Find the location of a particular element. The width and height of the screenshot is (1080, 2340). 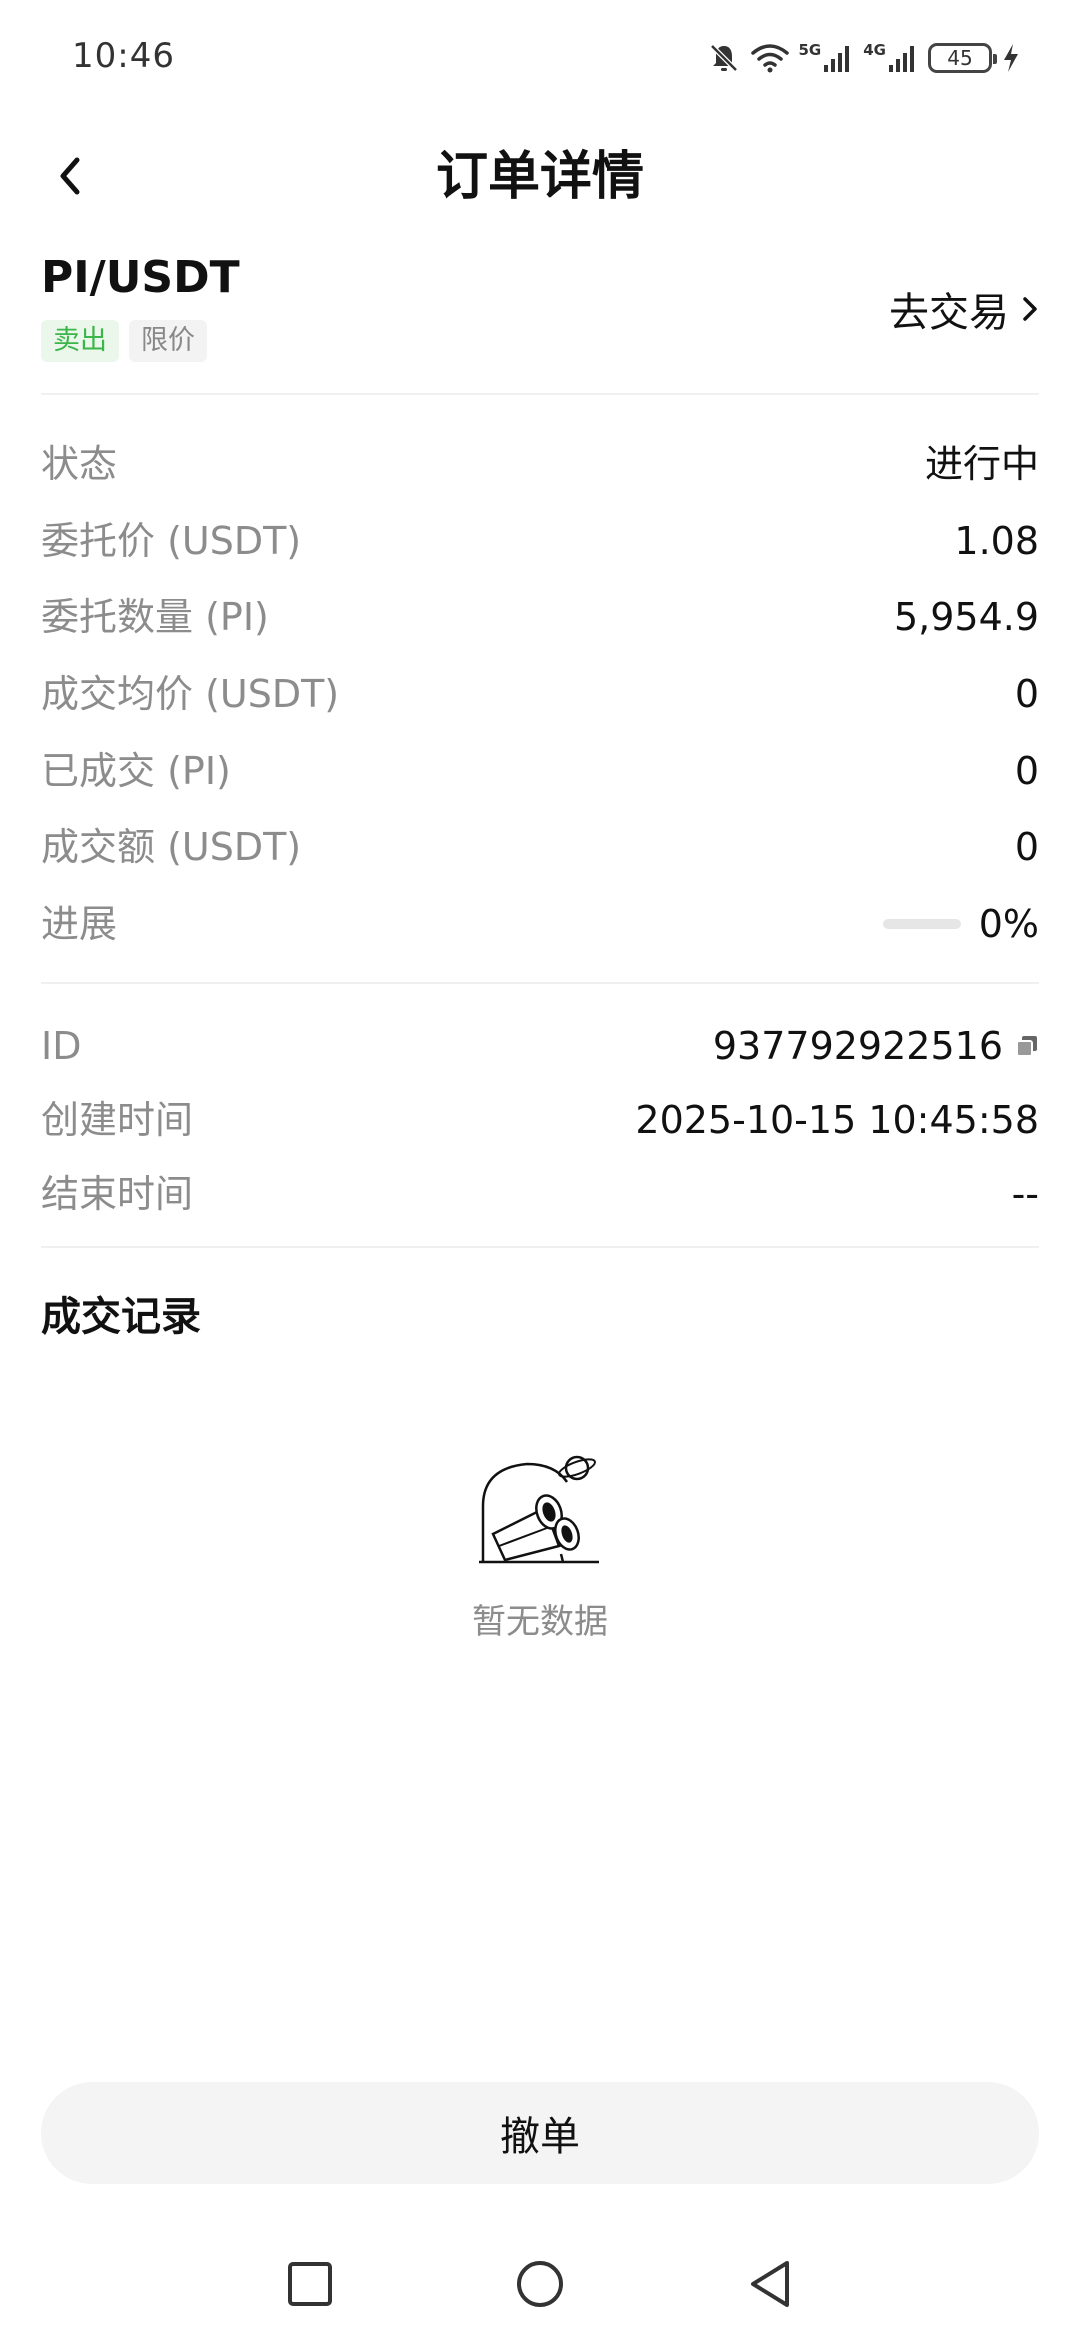

meta-label: ID is located at coordinates (61, 1046).